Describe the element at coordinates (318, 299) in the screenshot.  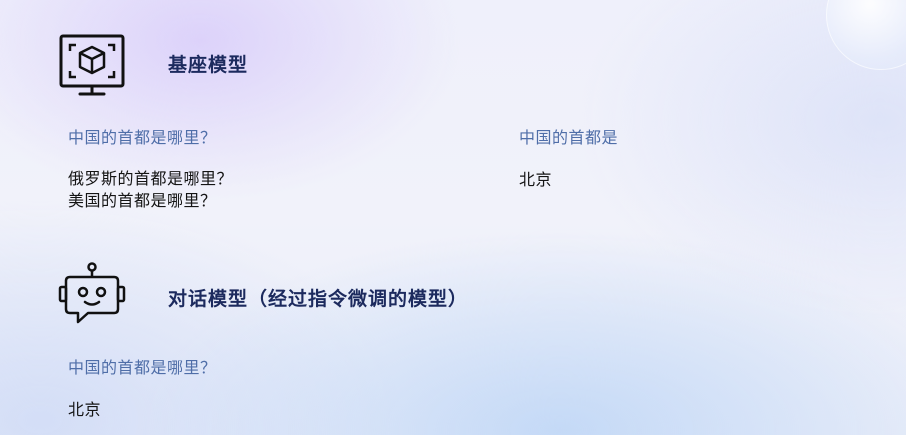
I see `chat-model-title: 对话模型（经过指令微调的模型）` at that location.